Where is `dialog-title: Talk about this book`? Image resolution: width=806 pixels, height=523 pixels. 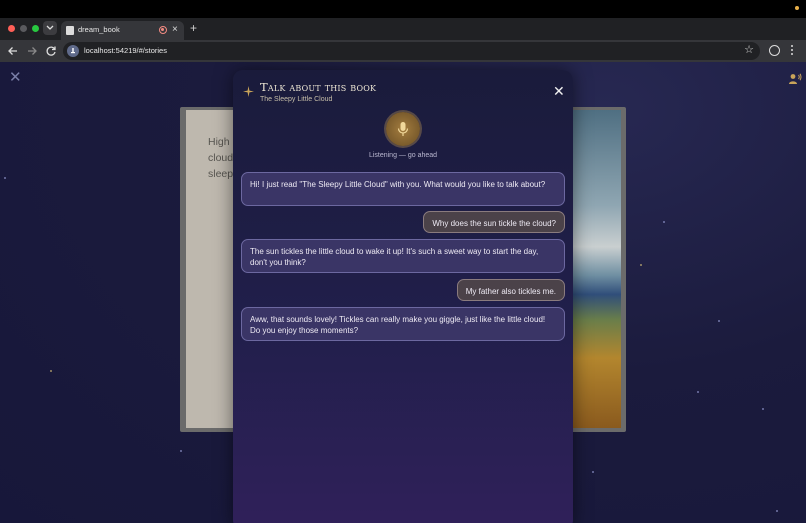 dialog-title: Talk about this book is located at coordinates (318, 87).